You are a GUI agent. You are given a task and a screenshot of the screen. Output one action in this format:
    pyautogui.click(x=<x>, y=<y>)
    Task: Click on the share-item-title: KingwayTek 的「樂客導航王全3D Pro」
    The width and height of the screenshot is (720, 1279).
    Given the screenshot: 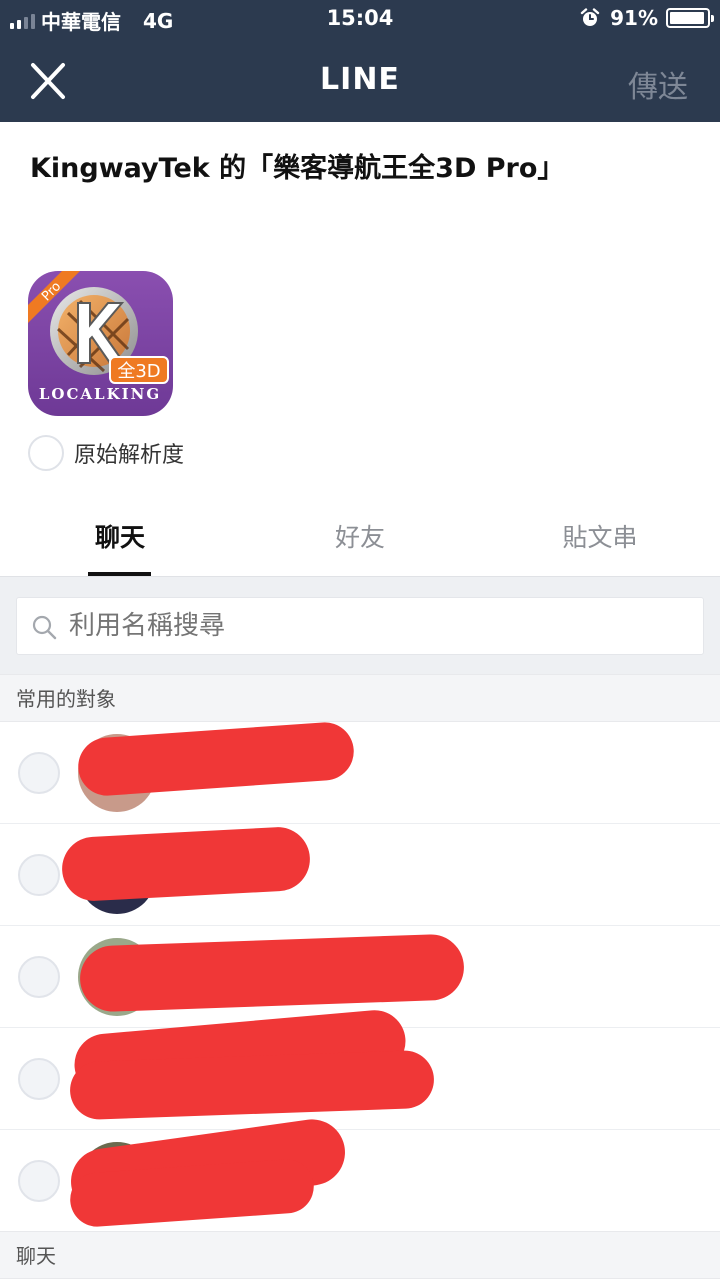 What is the action you would take?
    pyautogui.click(x=297, y=168)
    